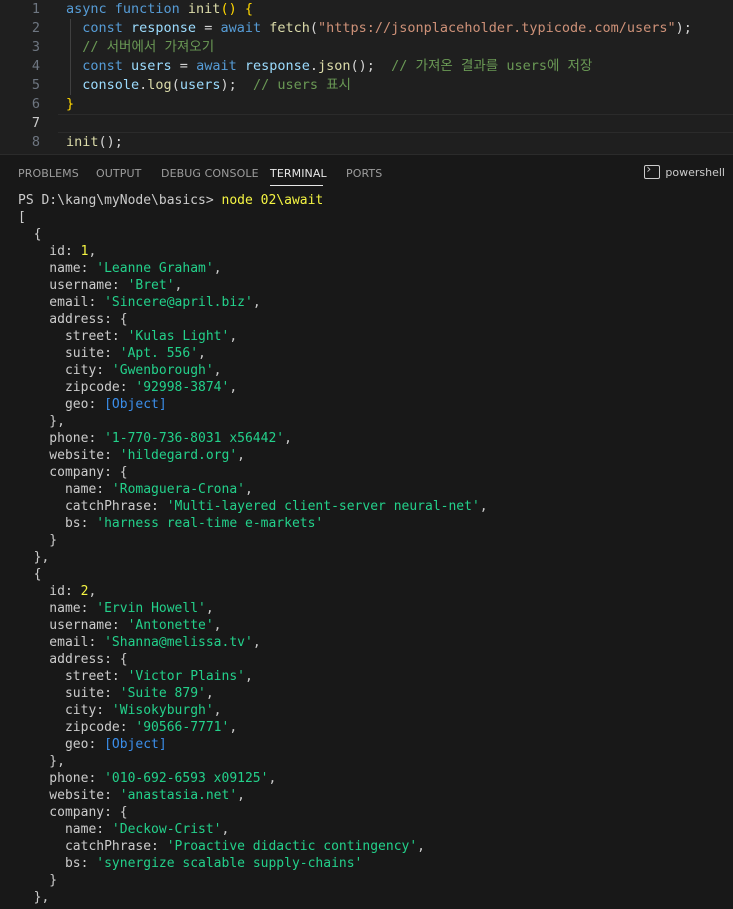  I want to click on tab-output: OUTPUT, so click(118, 173).